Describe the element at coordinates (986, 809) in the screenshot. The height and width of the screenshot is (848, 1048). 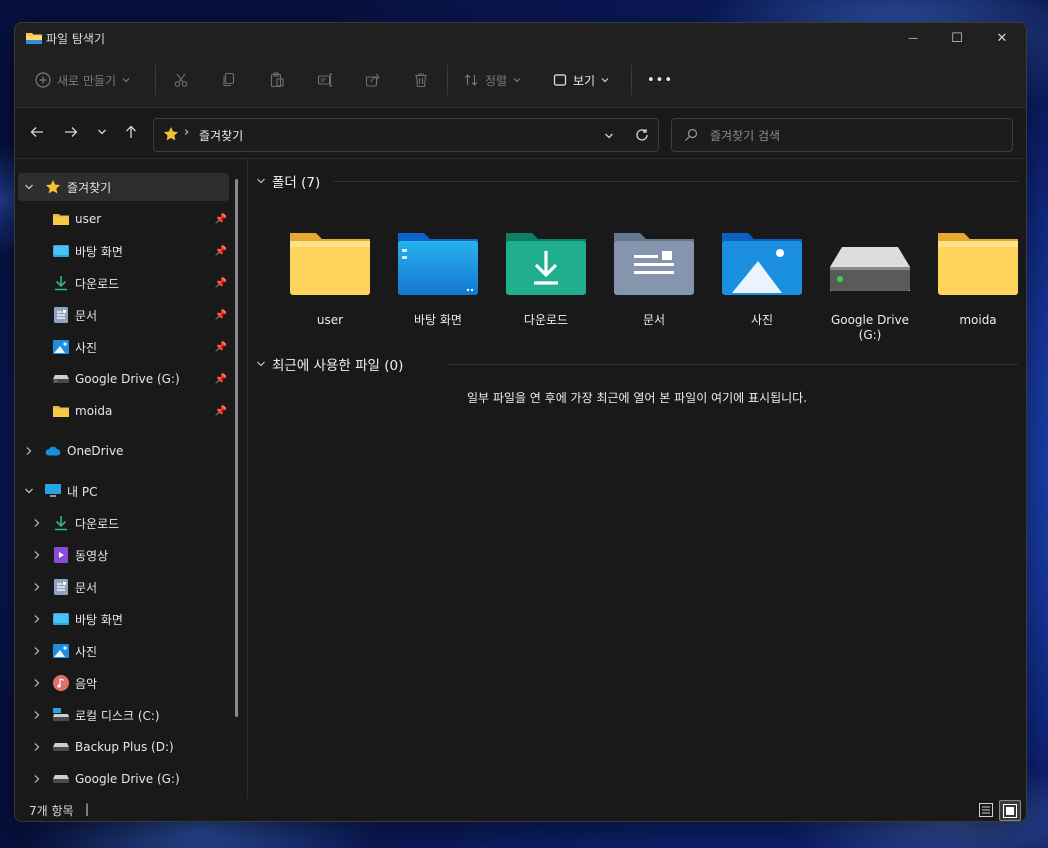
I see `details-view-button` at that location.